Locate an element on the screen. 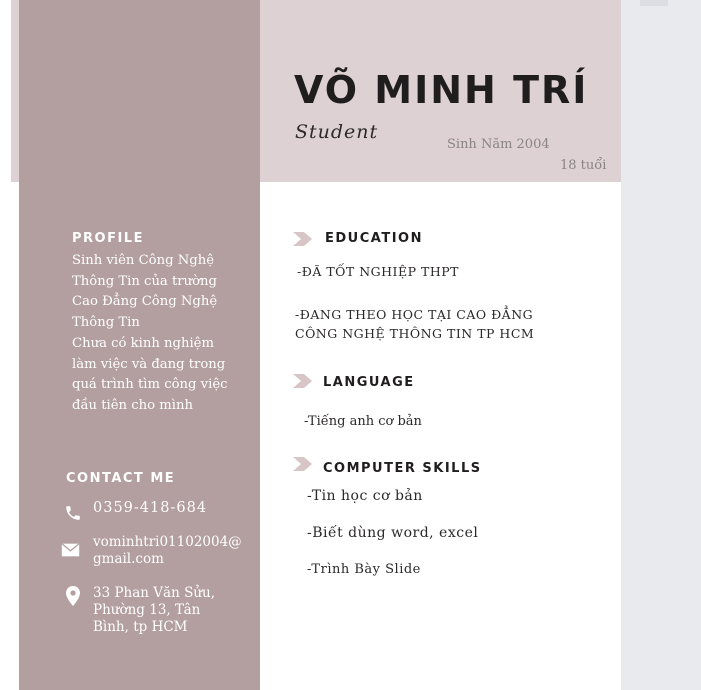  profile-line: làm việc và đang trong is located at coordinates (149, 364).